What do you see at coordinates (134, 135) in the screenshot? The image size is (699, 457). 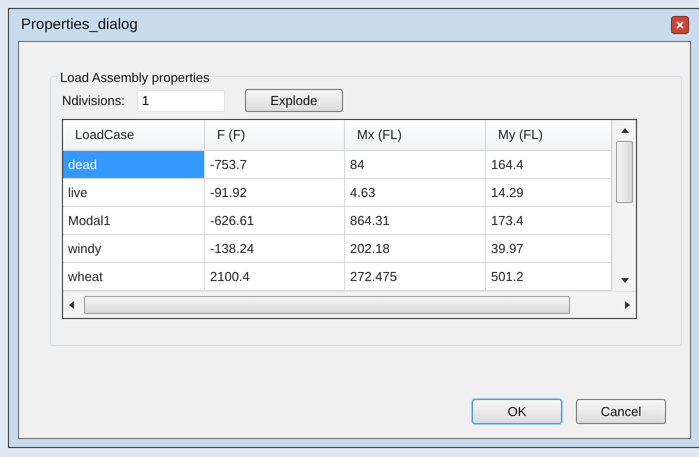 I see `column-header: LoadCase` at bounding box center [134, 135].